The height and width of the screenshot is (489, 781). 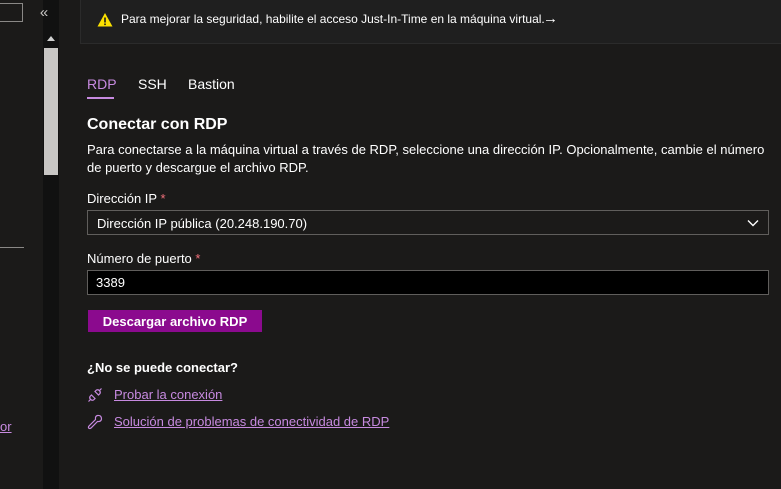 What do you see at coordinates (51, 111) in the screenshot?
I see `scrollbar-thumb` at bounding box center [51, 111].